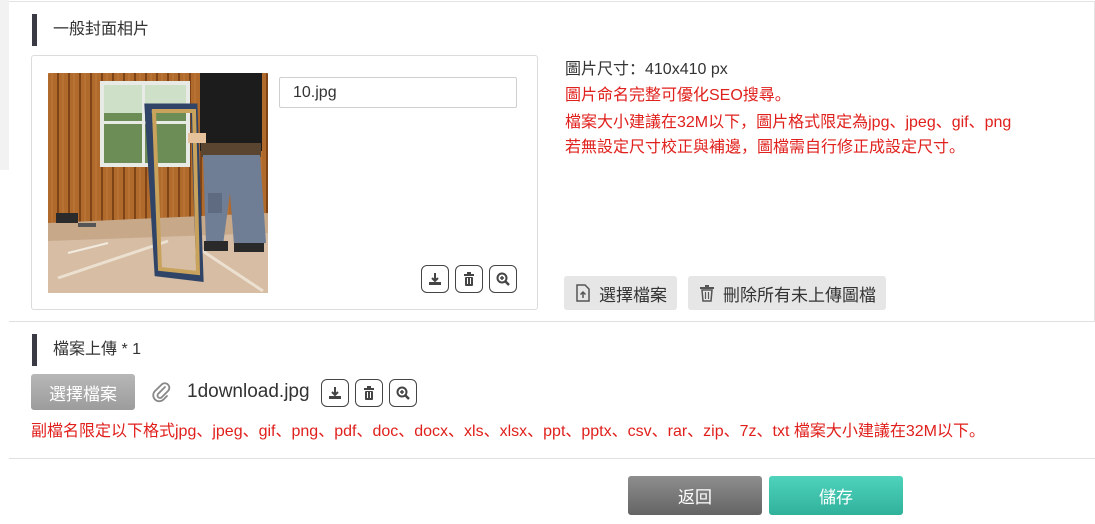 This screenshot has height=524, width=1095. I want to click on attachment-filename: 1download.jpg, so click(248, 391).